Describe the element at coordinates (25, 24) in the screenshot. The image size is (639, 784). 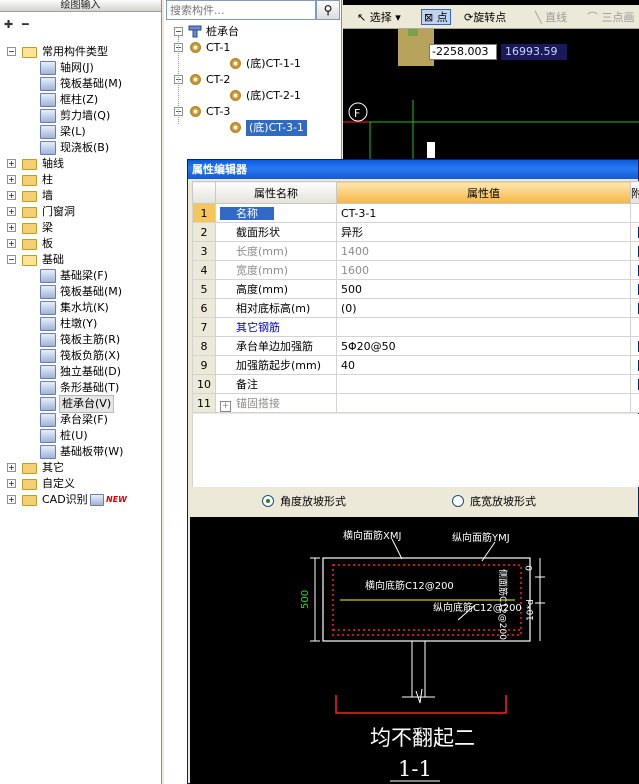
I see `collapse-all-icon: ━` at that location.